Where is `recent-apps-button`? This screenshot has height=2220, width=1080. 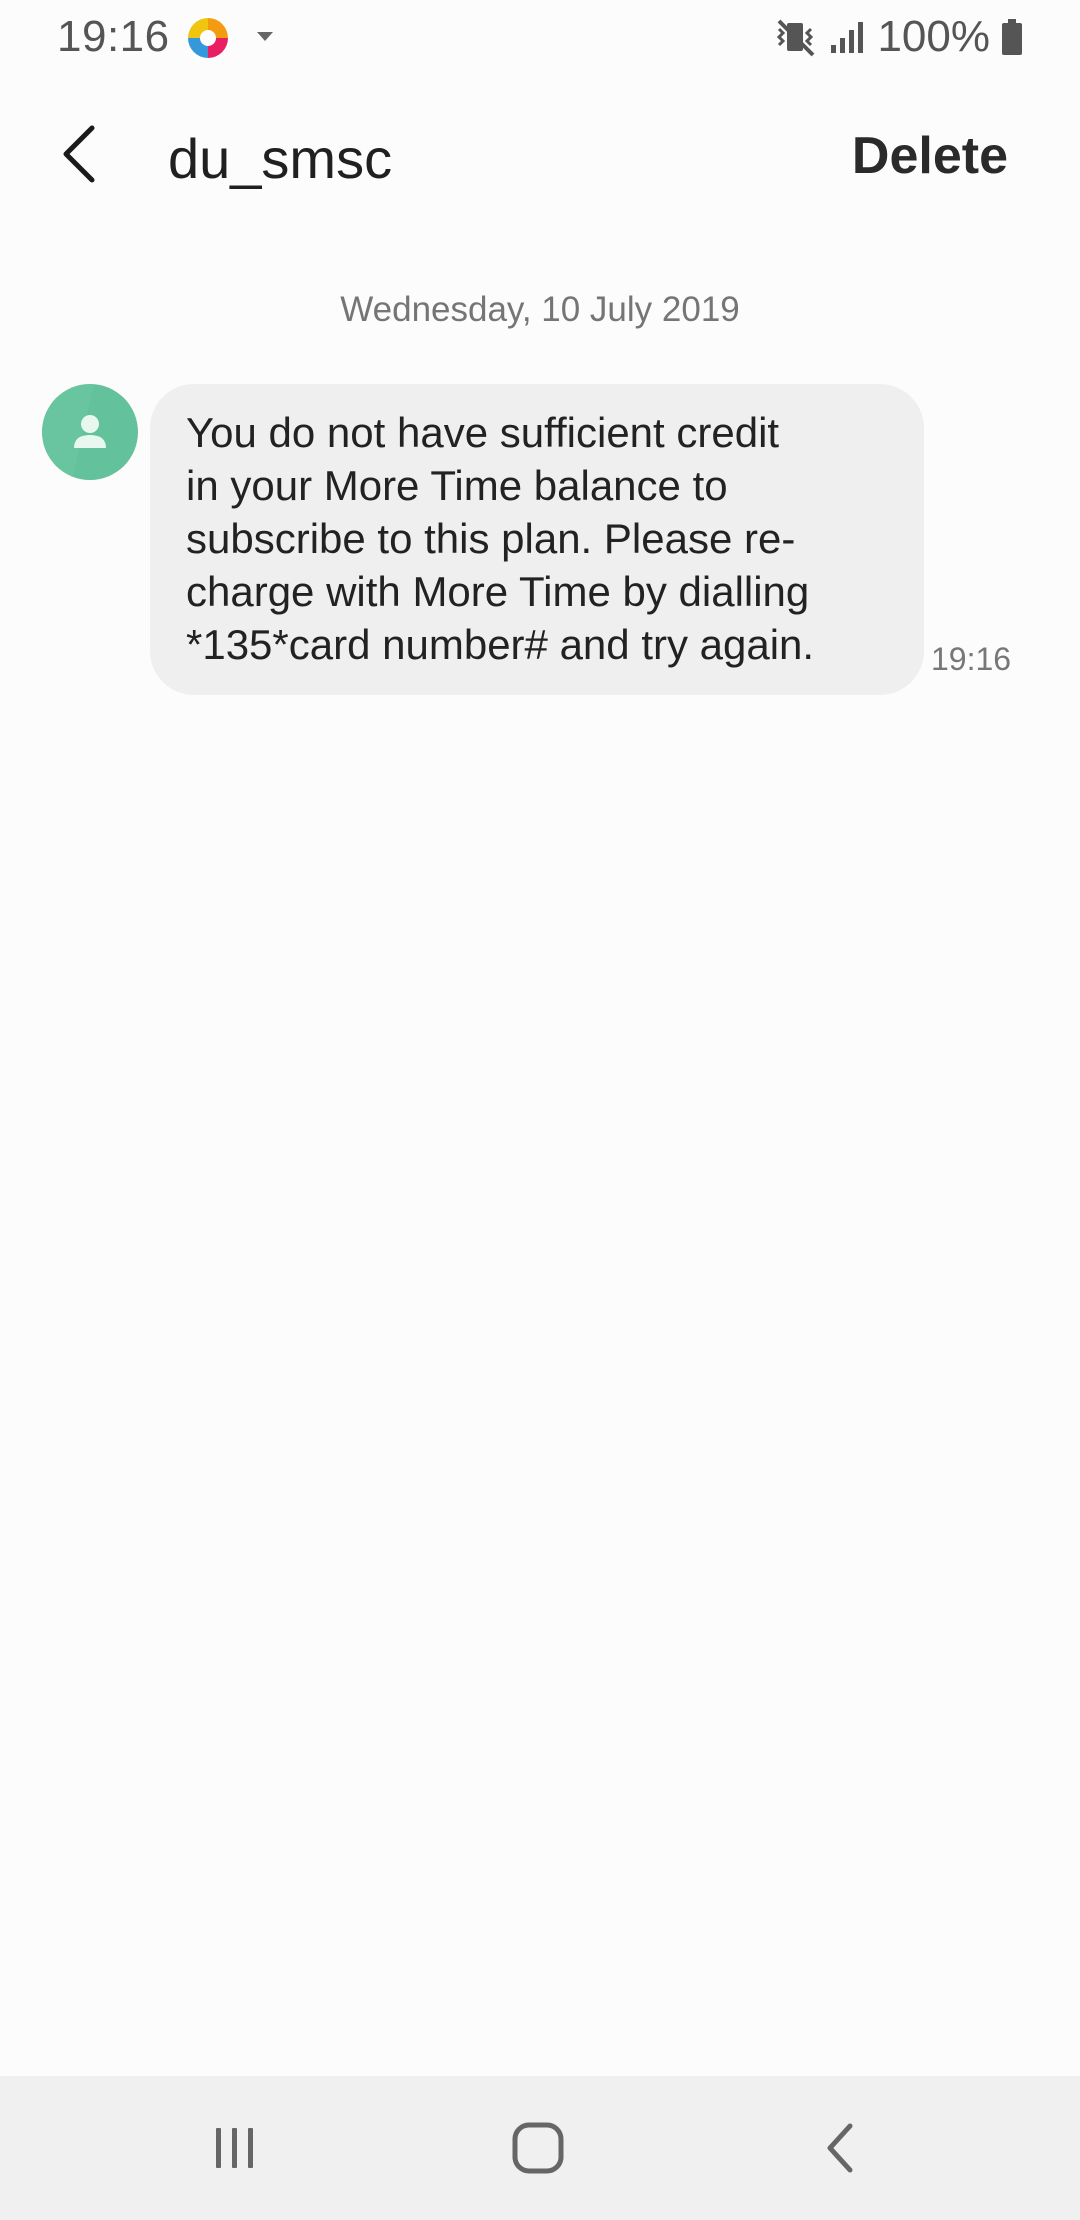 recent-apps-button is located at coordinates (235, 2148).